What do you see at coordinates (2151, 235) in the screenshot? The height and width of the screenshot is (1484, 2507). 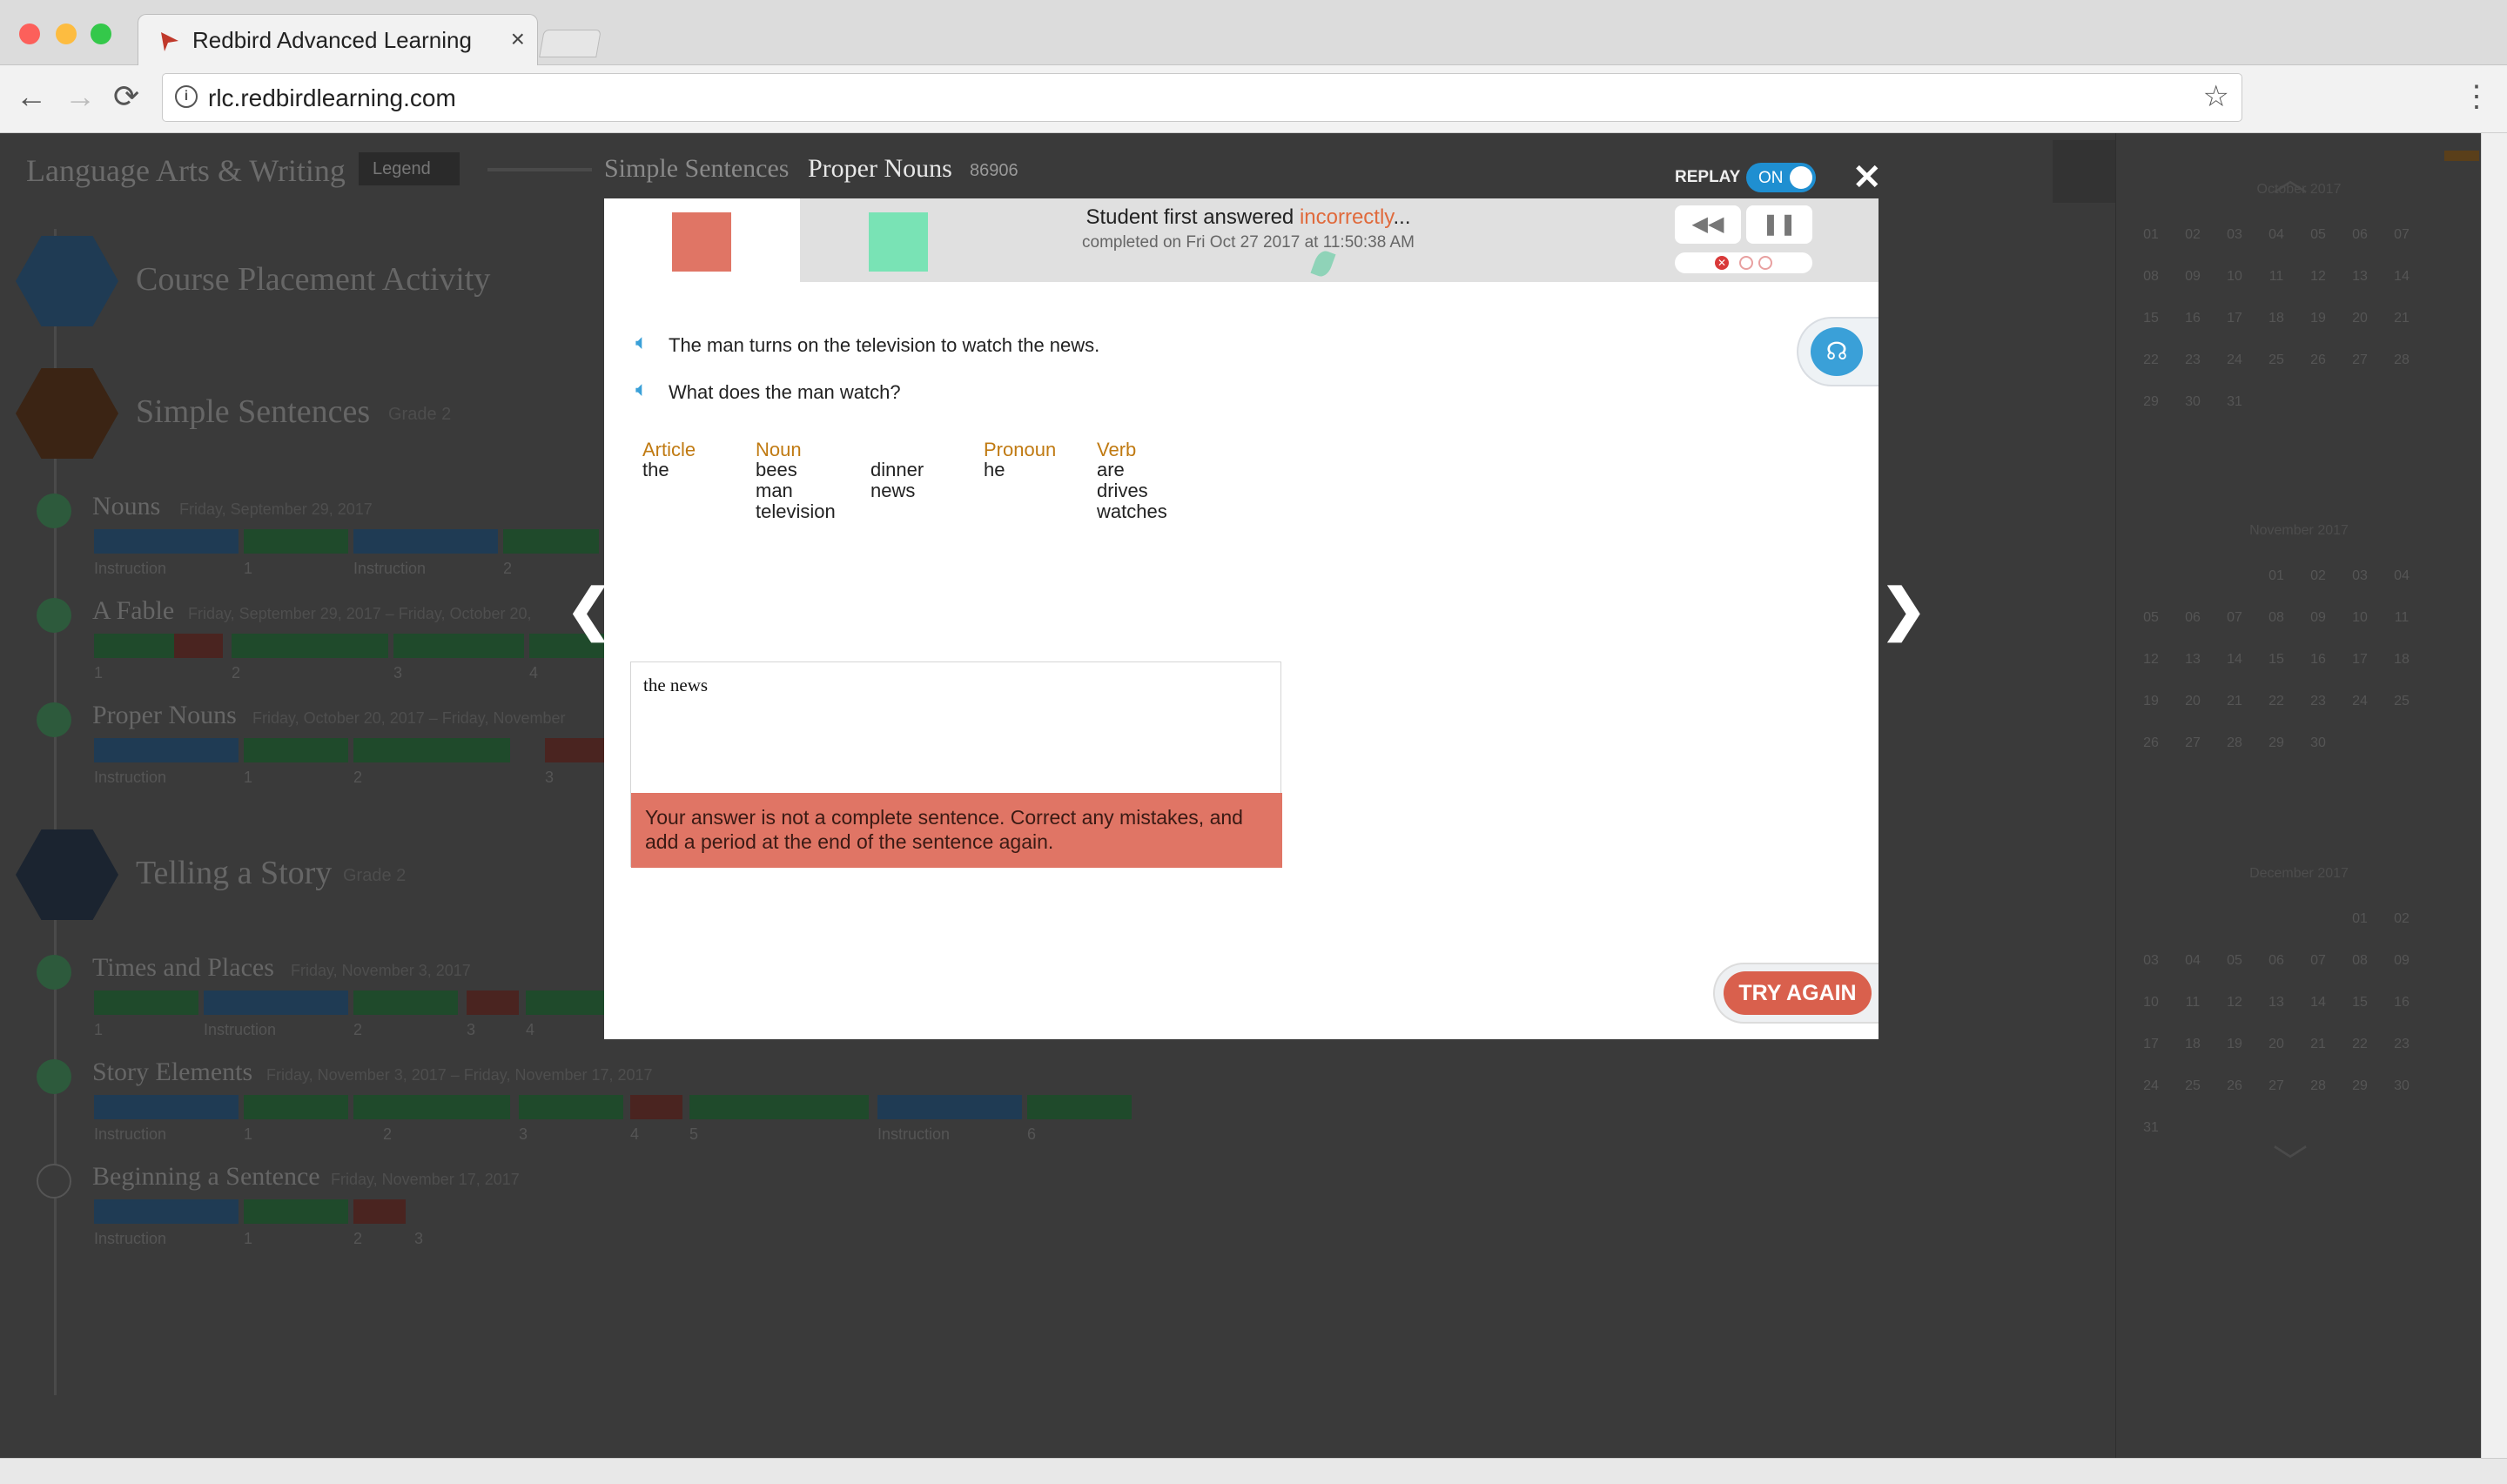 I see `calendar-day: 01` at bounding box center [2151, 235].